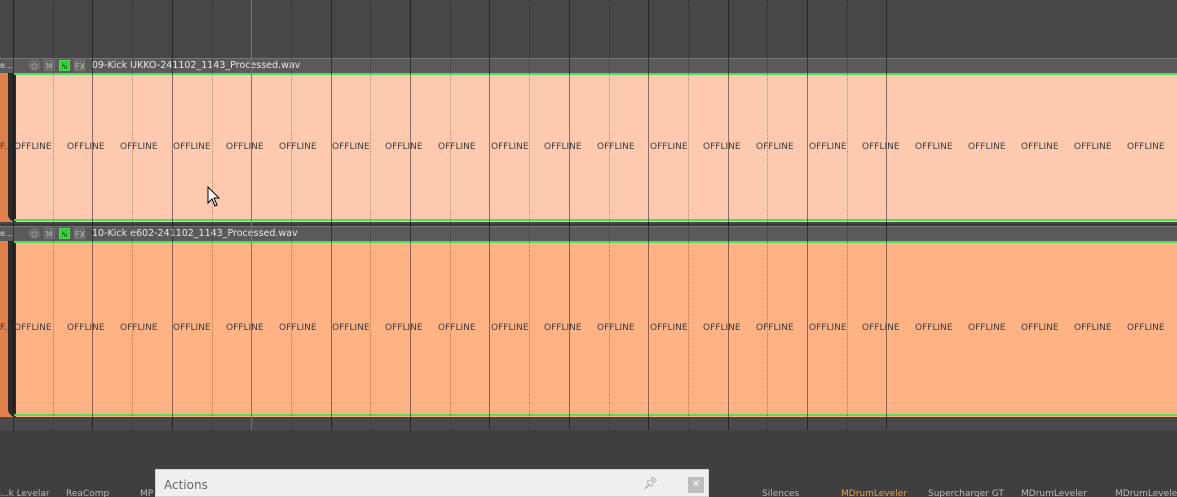 The height and width of the screenshot is (497, 1177). I want to click on play-cursor, so click(251, 215).